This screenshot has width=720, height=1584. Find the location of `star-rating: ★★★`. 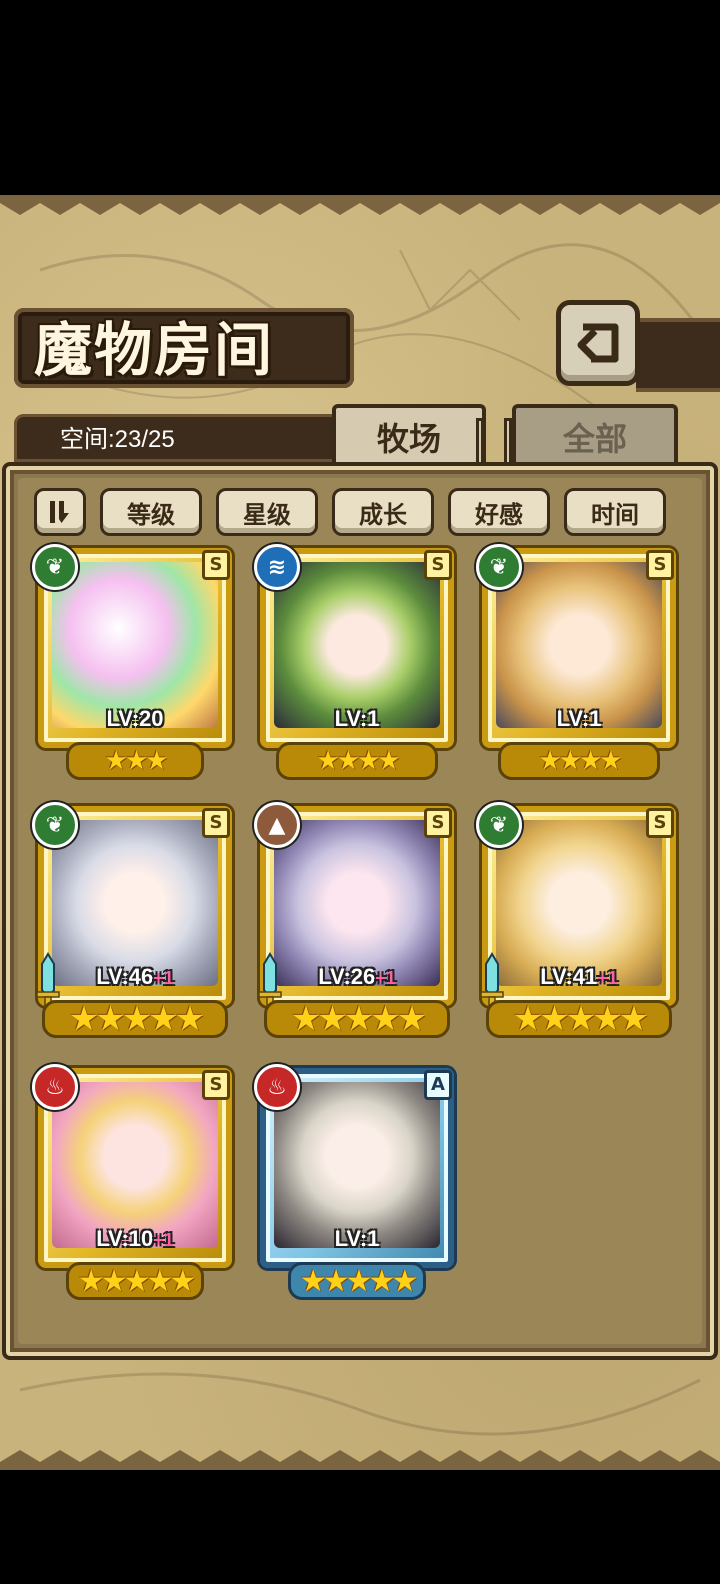

star-rating: ★★★ is located at coordinates (135, 761).